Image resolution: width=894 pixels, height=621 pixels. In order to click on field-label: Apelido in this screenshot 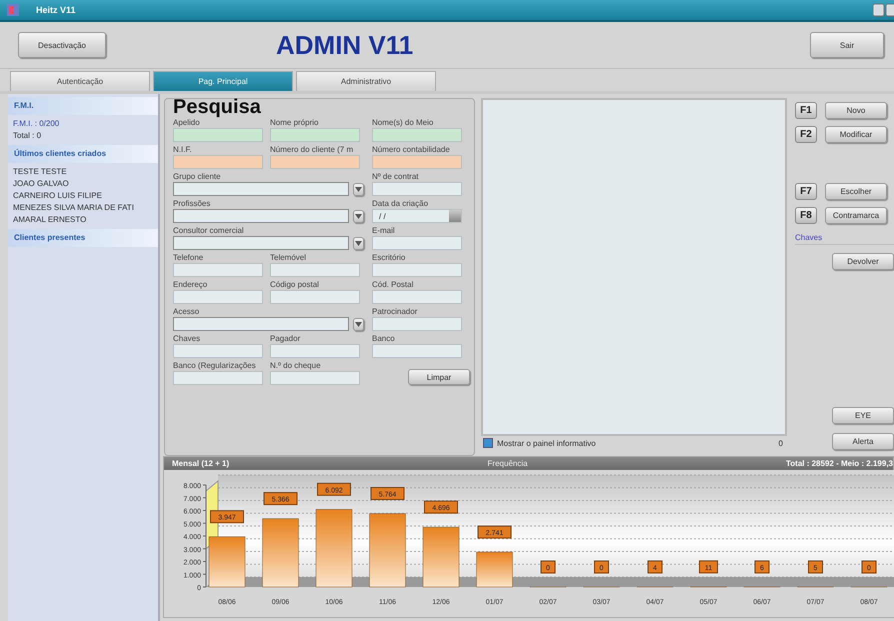, I will do `click(187, 123)`.